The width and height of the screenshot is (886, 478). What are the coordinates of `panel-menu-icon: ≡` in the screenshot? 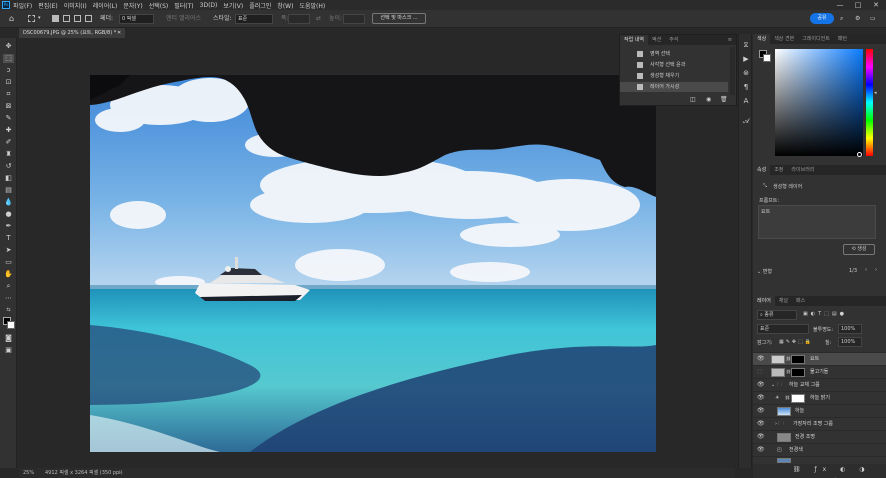 It's located at (730, 40).